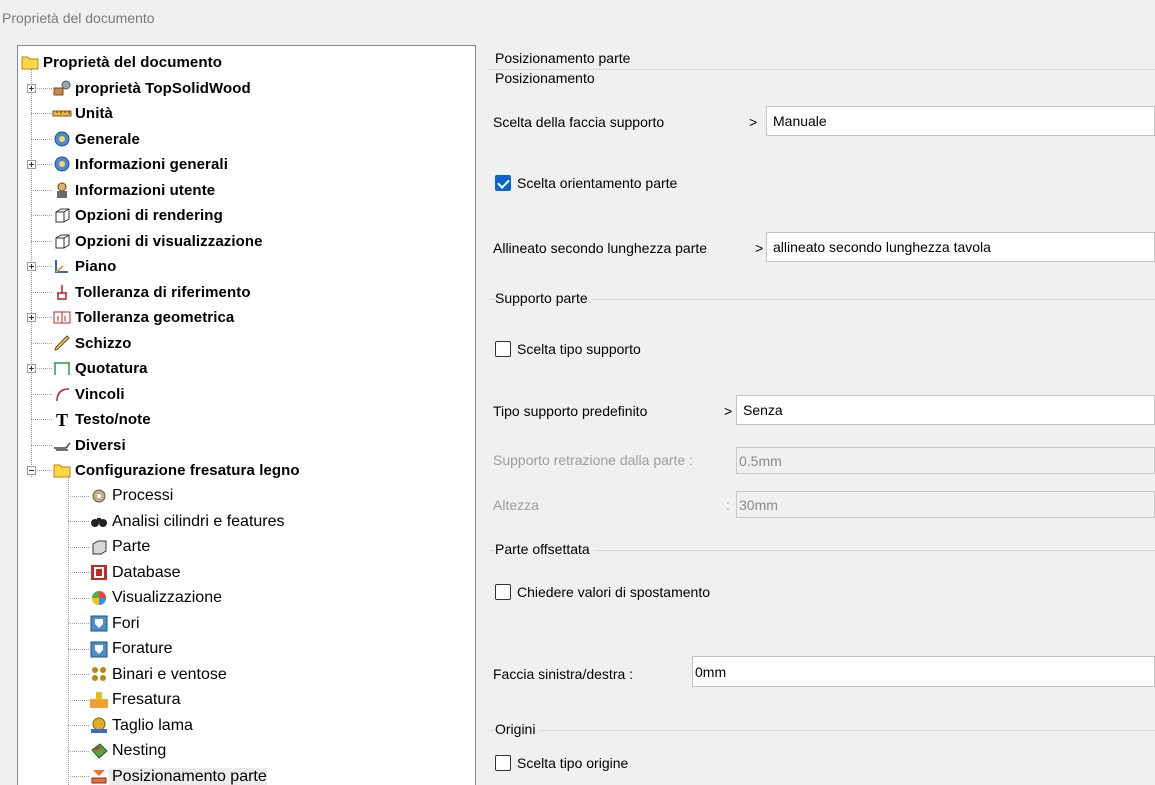  What do you see at coordinates (579, 349) in the screenshot?
I see `support-type-checkbox-label: Scelta tipo supporto` at bounding box center [579, 349].